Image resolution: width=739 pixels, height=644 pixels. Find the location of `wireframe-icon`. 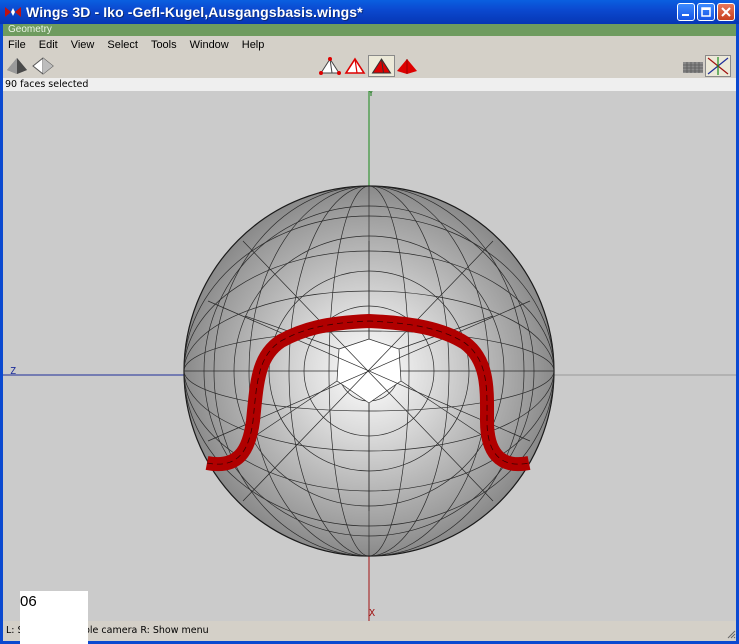

wireframe-icon is located at coordinates (43, 66).